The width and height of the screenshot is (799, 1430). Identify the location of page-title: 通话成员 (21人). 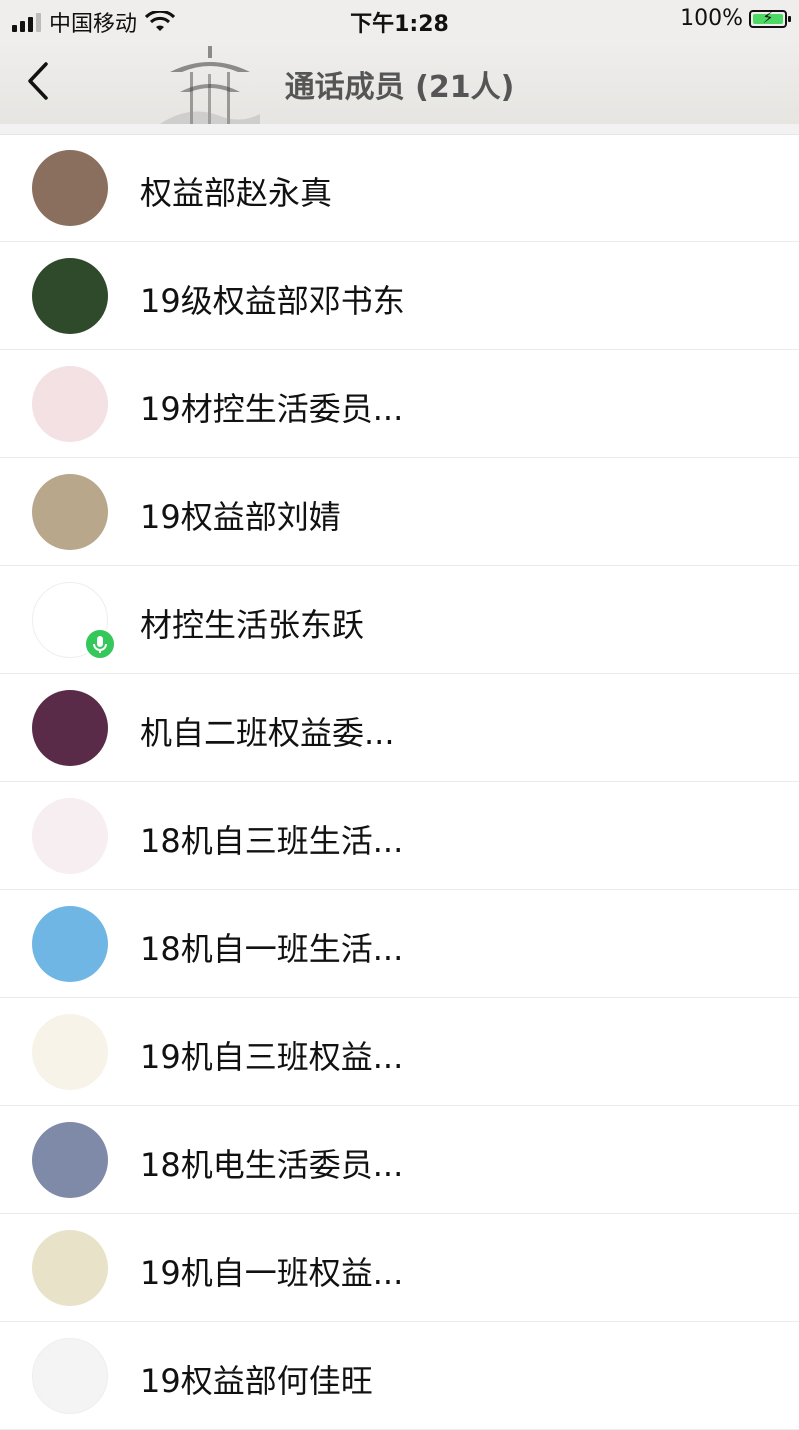
(399, 87).